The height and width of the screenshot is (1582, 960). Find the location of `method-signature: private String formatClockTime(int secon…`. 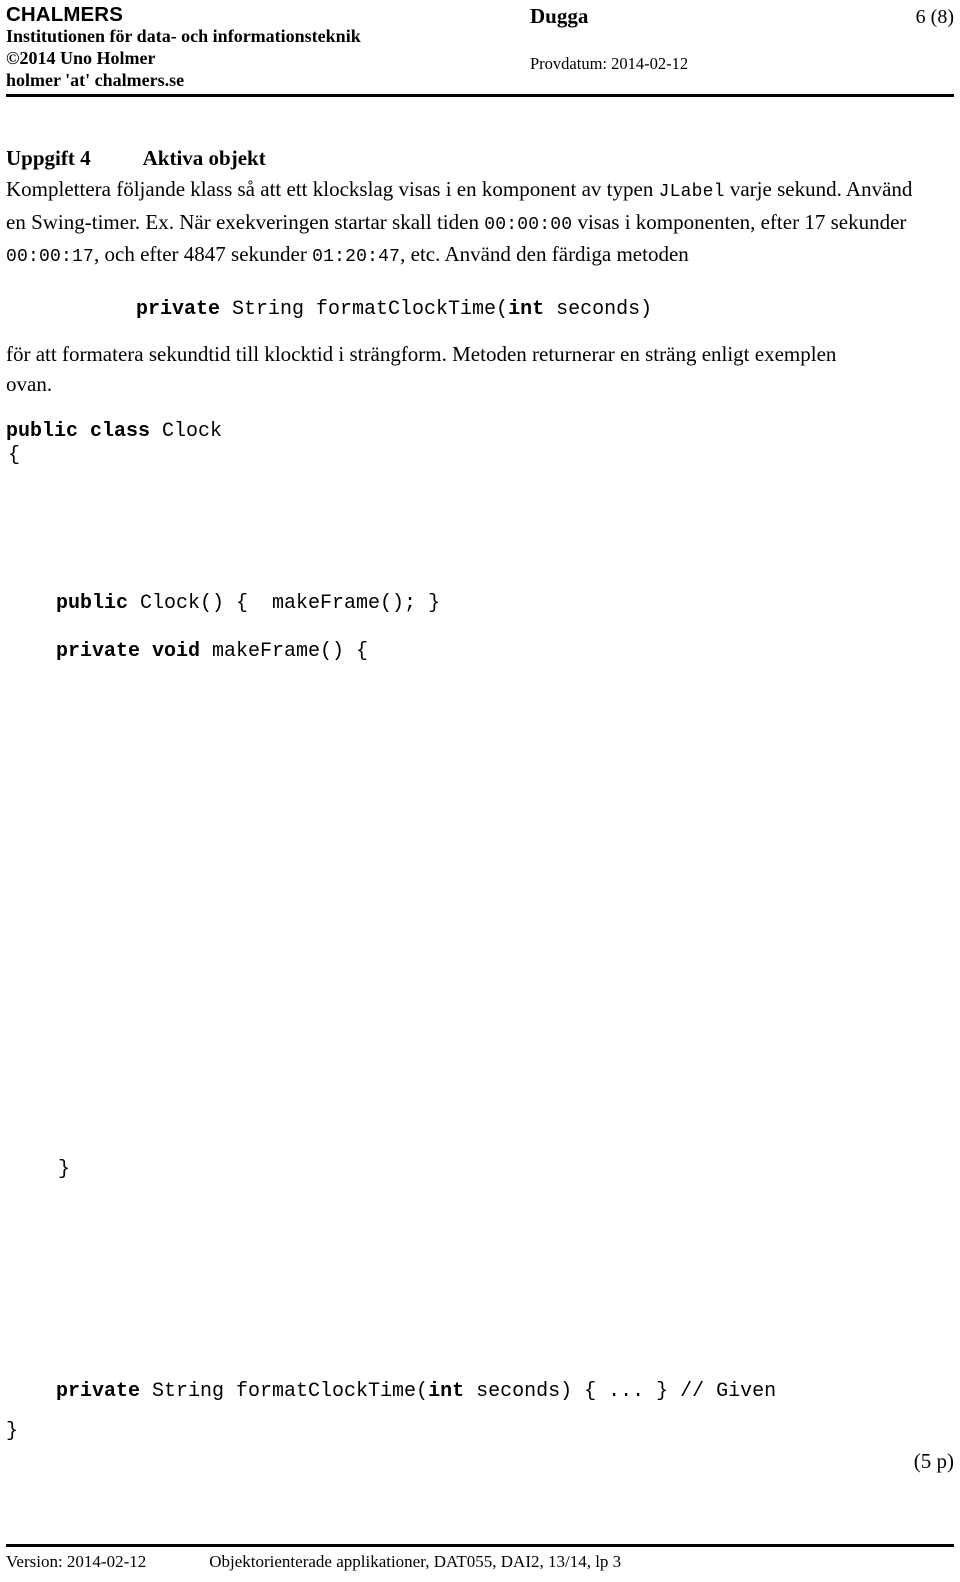

method-signature: private String formatClockTime(int secon… is located at coordinates (394, 310).